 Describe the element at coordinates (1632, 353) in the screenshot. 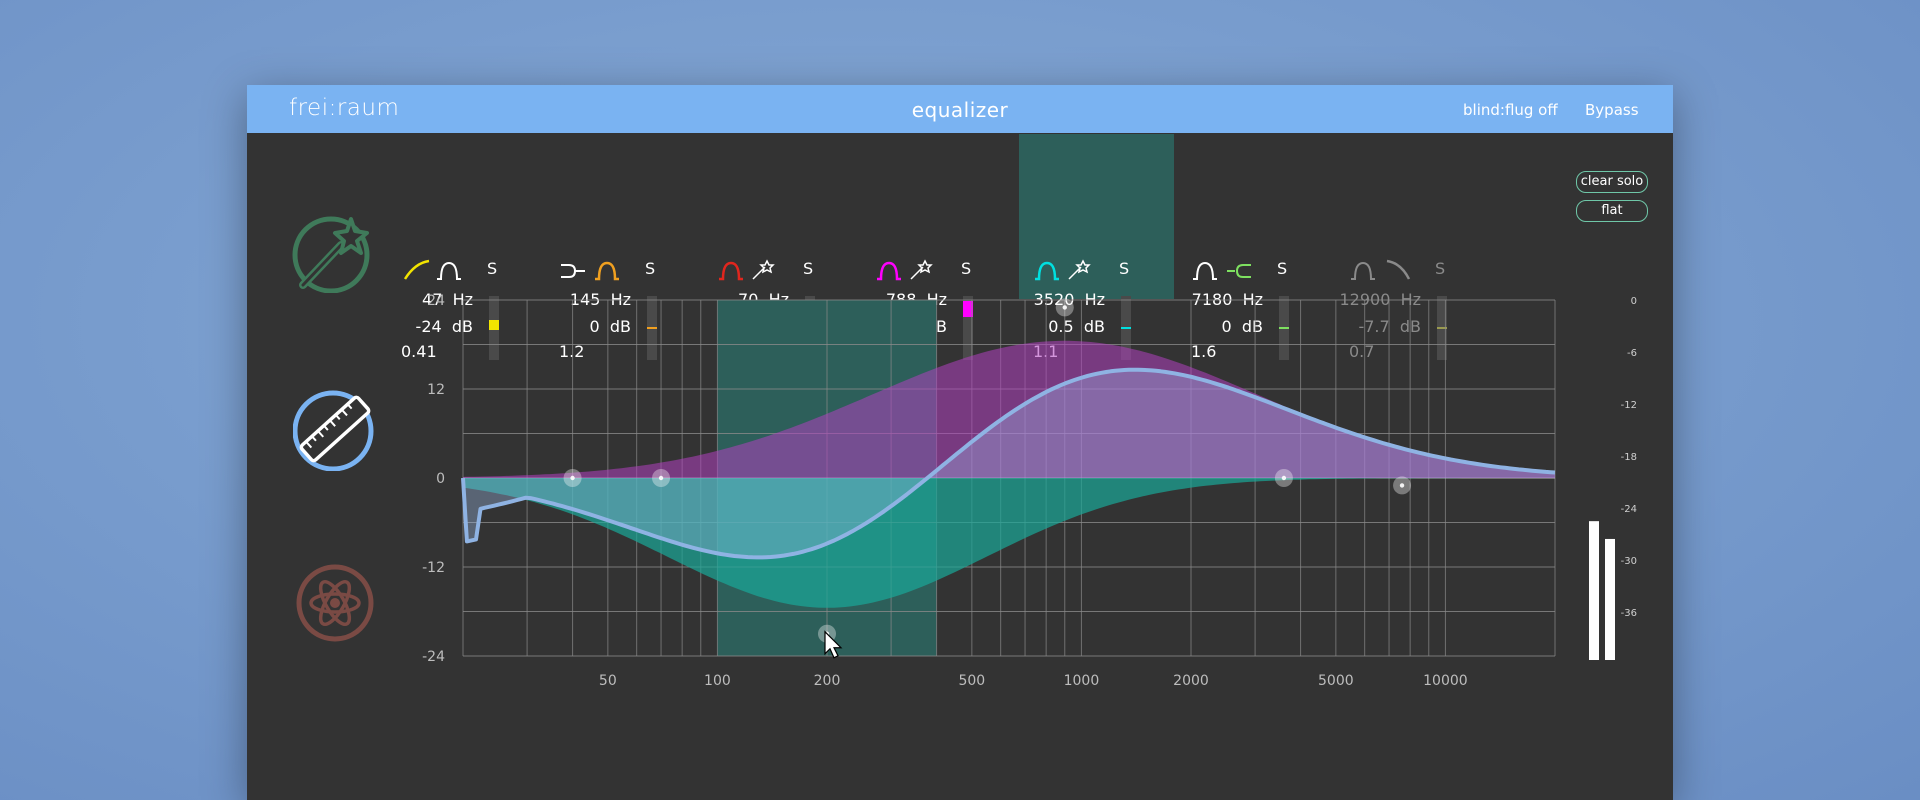

I see `meter-scale-label: -6` at that location.